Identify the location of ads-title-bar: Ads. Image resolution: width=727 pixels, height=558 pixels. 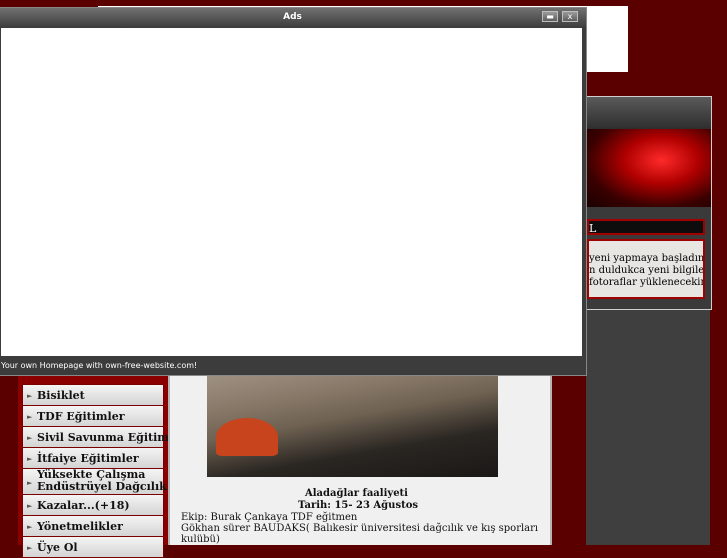
(293, 17).